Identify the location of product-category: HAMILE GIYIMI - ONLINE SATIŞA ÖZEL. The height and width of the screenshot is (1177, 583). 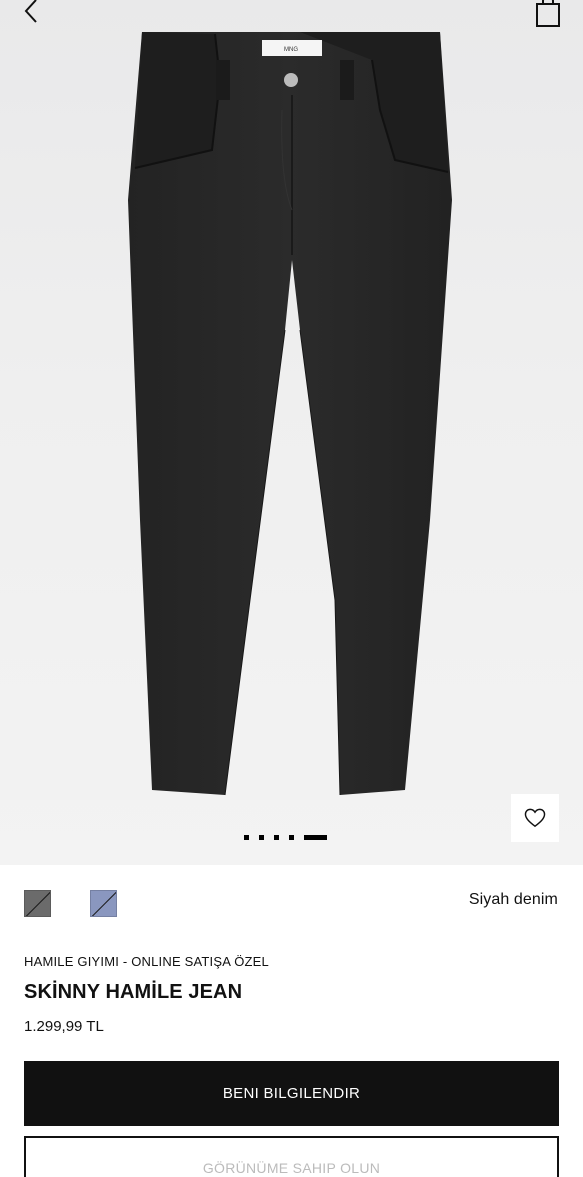
(146, 961).